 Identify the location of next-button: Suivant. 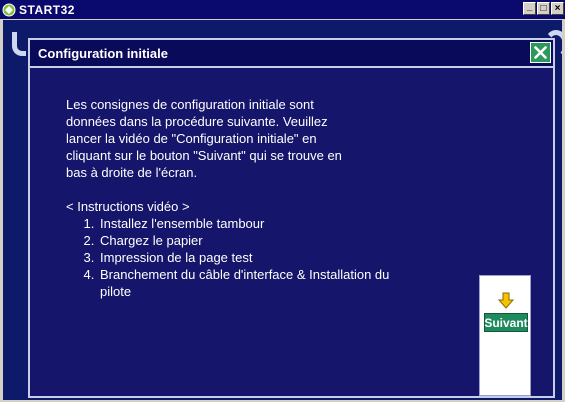
(506, 322).